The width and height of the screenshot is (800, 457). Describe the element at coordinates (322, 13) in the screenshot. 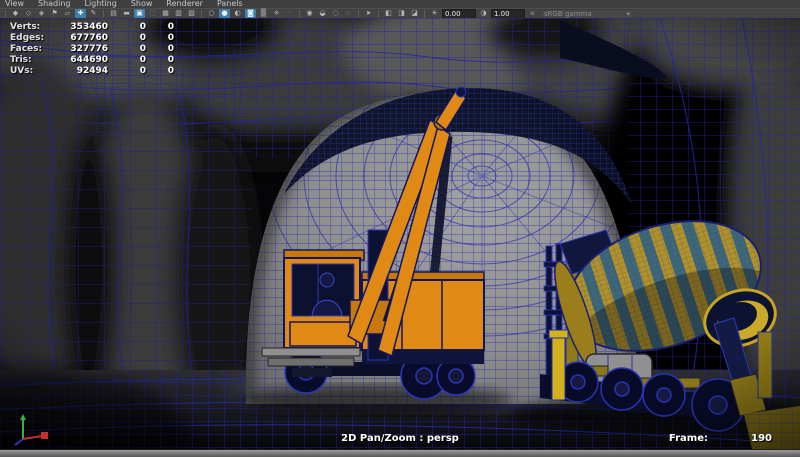

I see `half-light-icon: ◒` at that location.